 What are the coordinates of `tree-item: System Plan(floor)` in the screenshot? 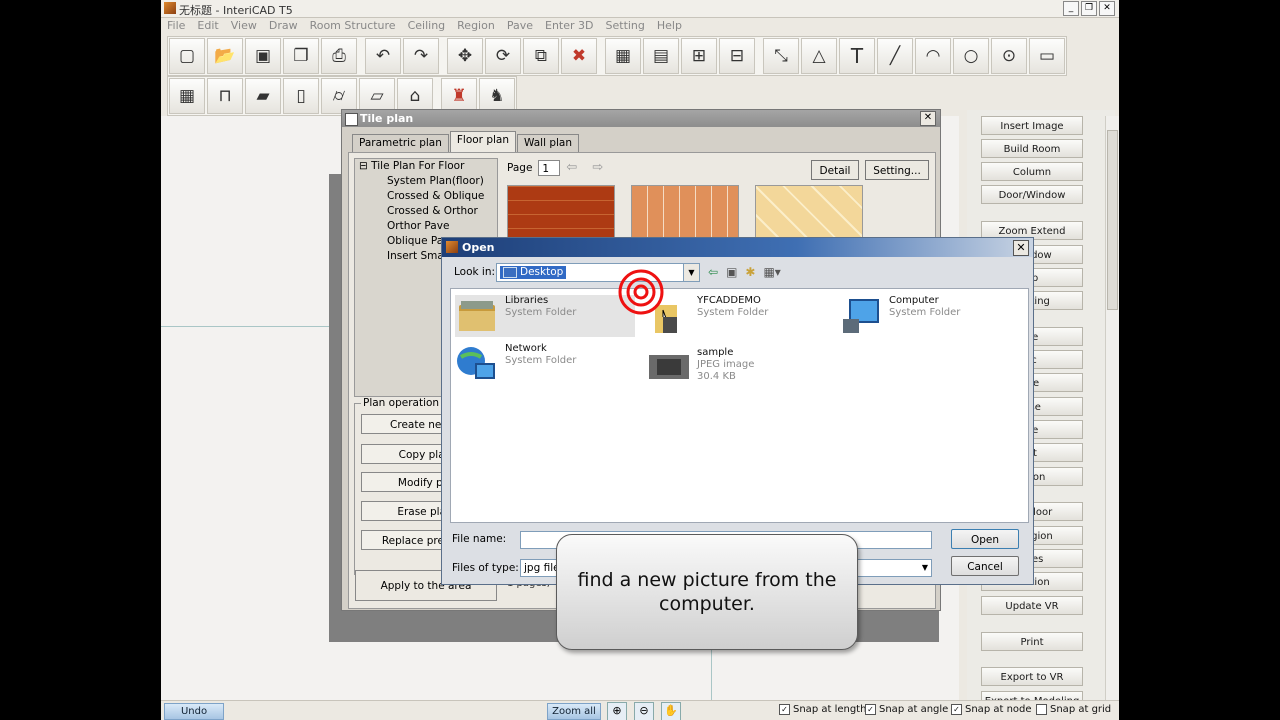 It's located at (426, 181).